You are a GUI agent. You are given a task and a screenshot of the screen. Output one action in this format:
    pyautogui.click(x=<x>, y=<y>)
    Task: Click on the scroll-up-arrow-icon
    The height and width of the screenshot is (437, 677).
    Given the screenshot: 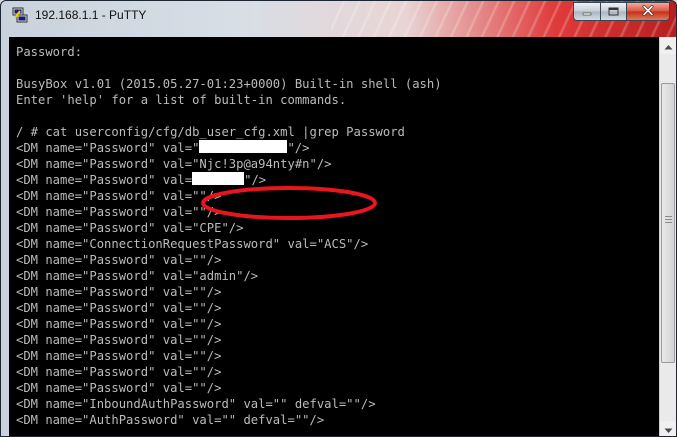 What is the action you would take?
    pyautogui.click(x=668, y=46)
    